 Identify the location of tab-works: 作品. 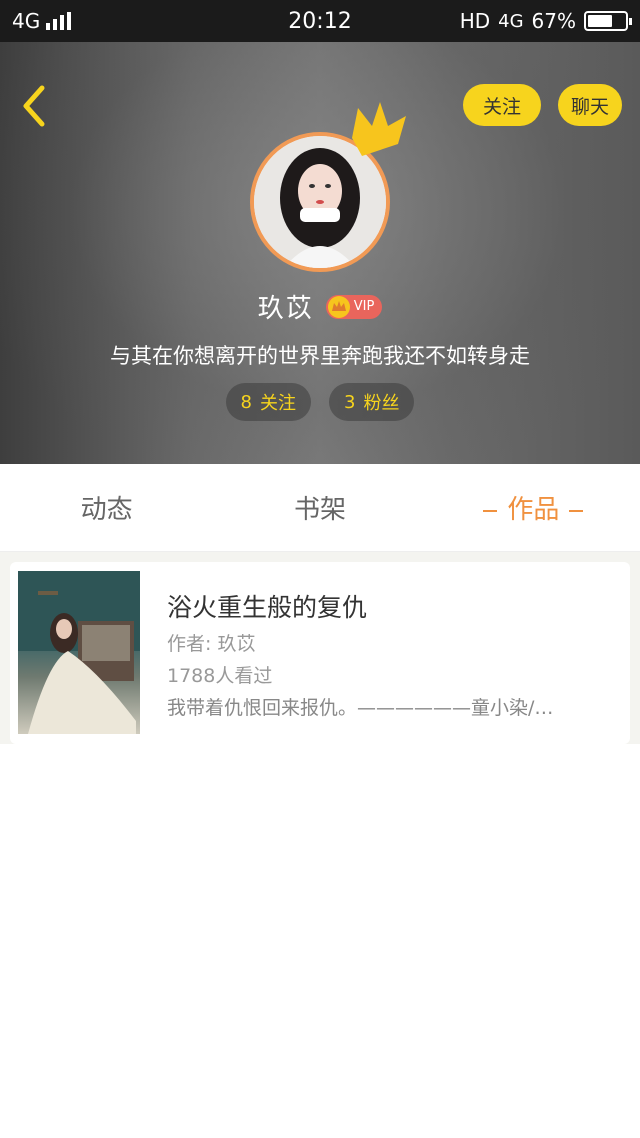
(533, 507).